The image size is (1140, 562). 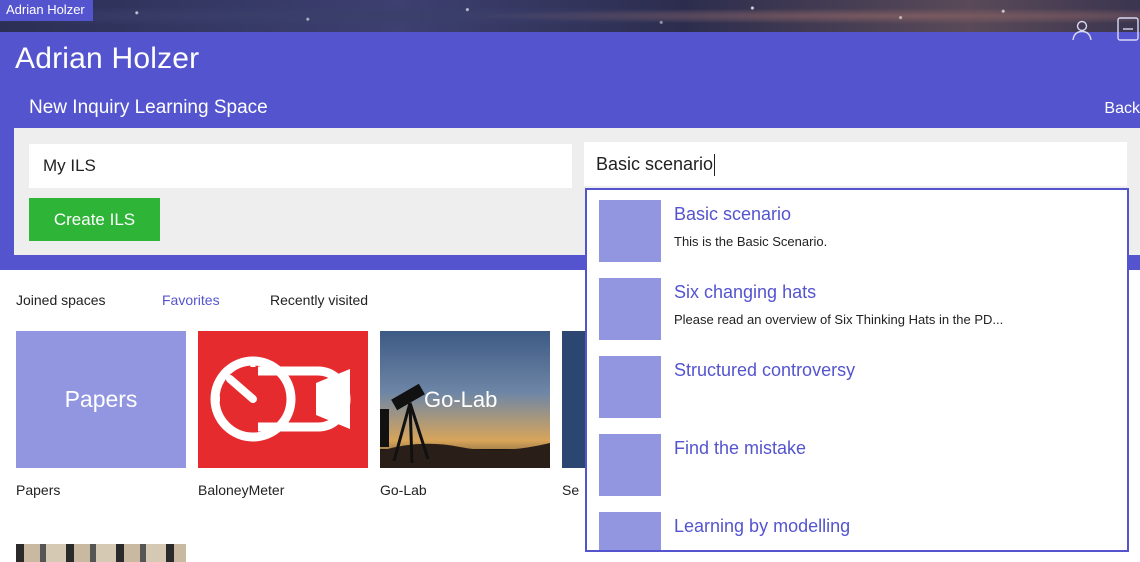 I want to click on scenario-title: Learning by modelling, so click(x=762, y=526).